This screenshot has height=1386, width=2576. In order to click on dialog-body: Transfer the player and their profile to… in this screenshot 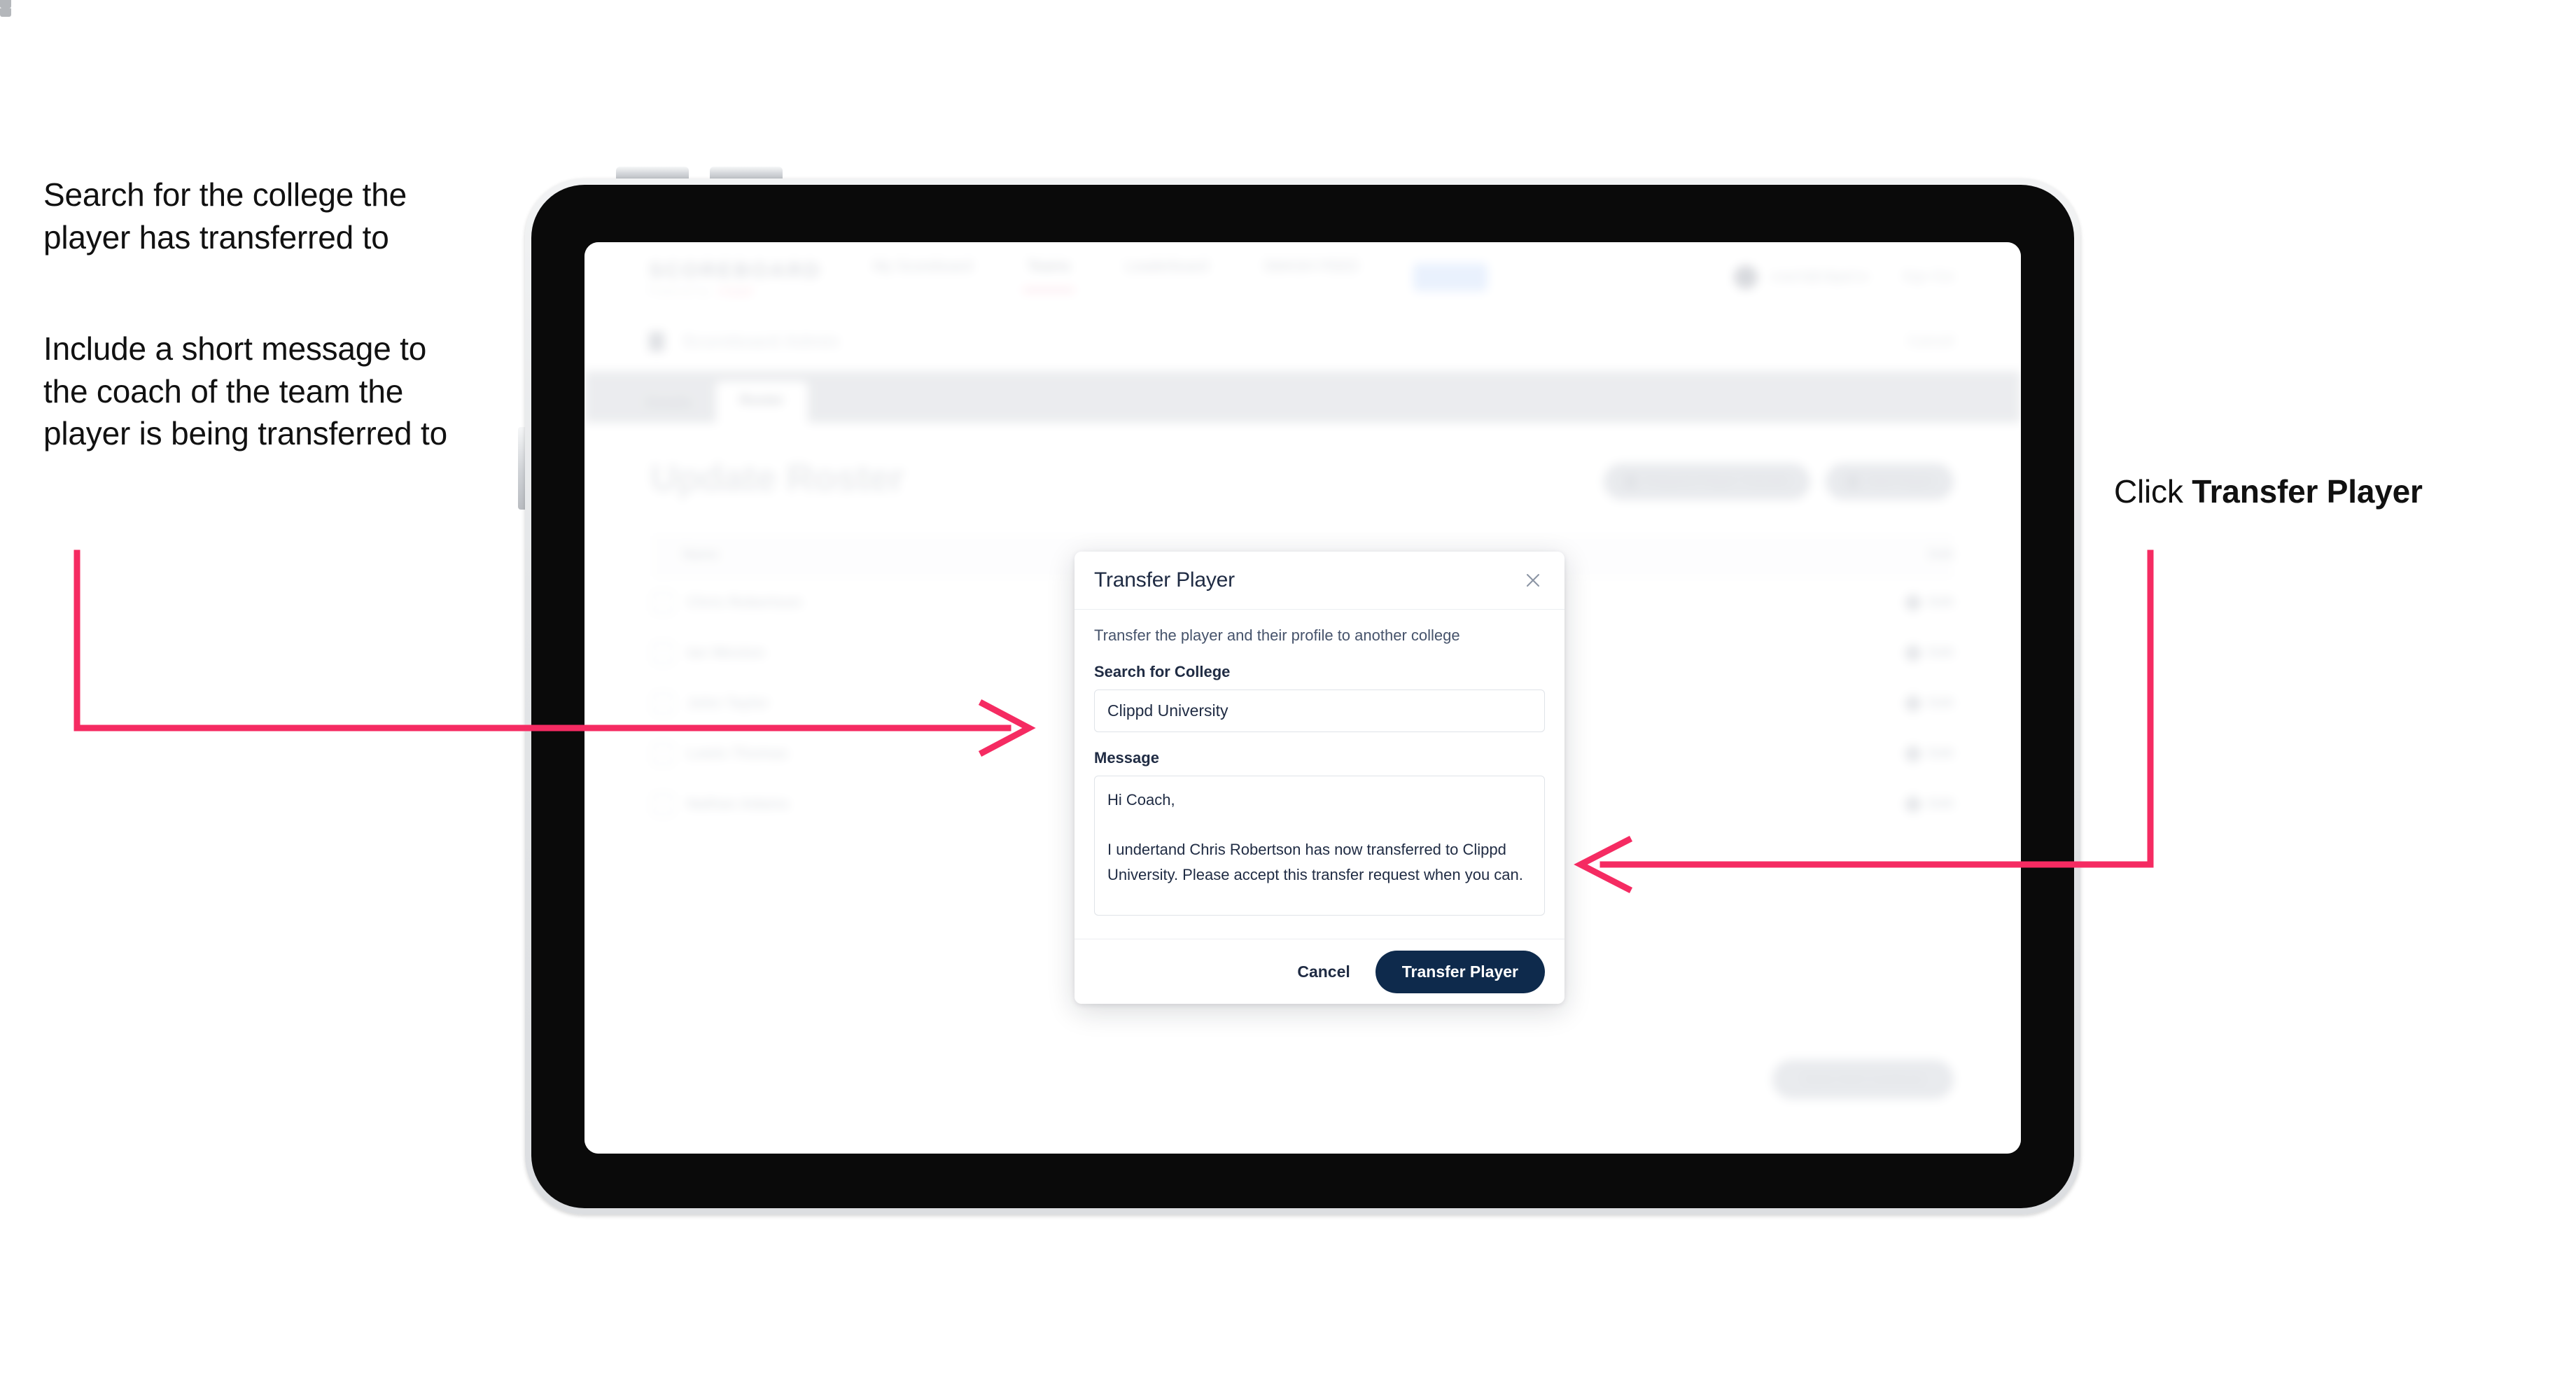, I will do `click(1319, 774)`.